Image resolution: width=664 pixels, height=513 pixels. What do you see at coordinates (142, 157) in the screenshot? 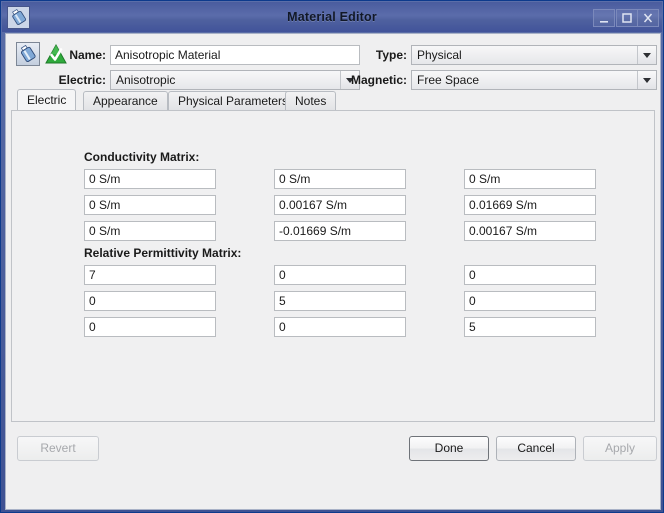
I see `conductivity-matrix-title: Conductivity Matrix:` at bounding box center [142, 157].